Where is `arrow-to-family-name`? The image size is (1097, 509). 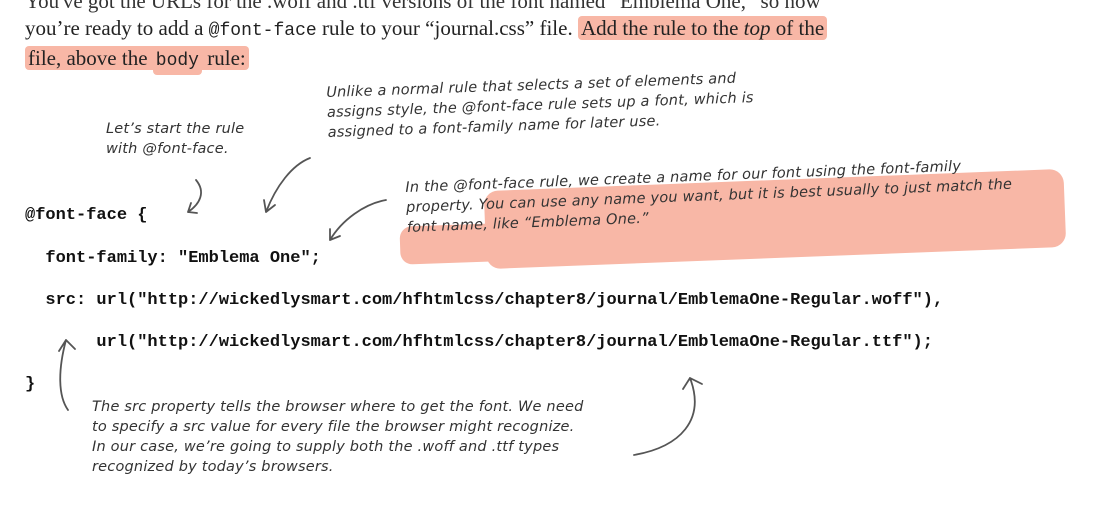 arrow-to-family-name is located at coordinates (358, 220).